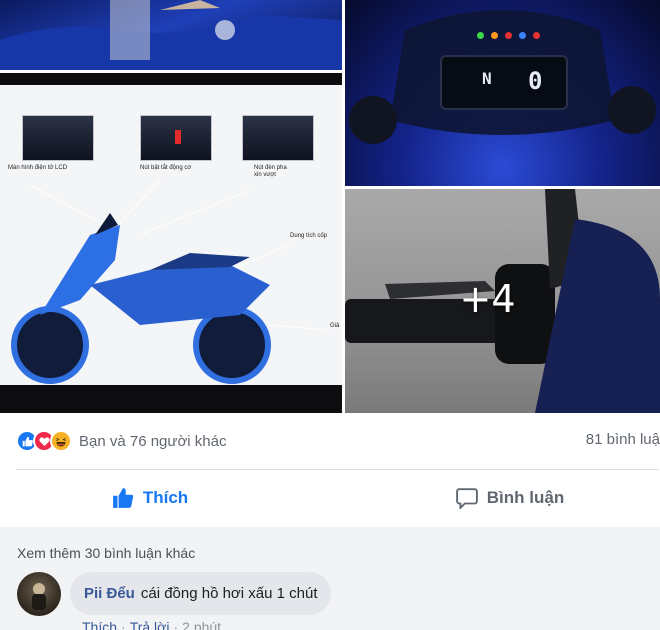 This screenshot has width=660, height=630. Describe the element at coordinates (508, 35) in the screenshot. I see `indicator-led-red` at that location.